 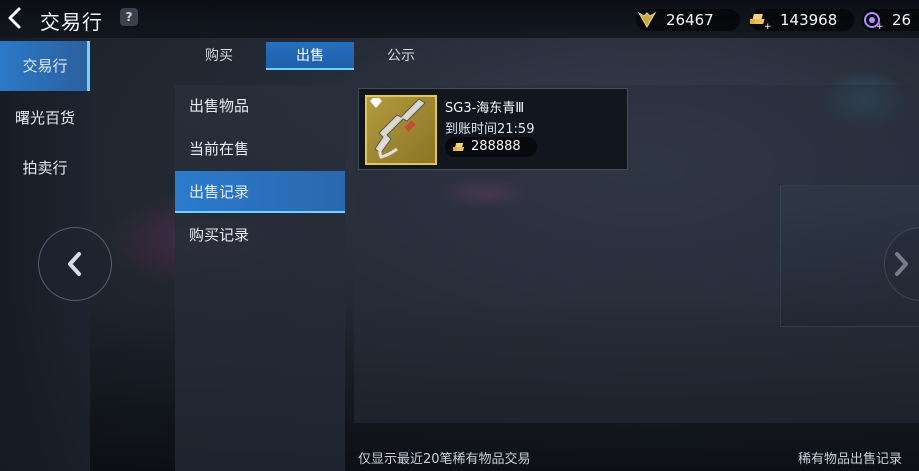 I want to click on currency-gold-value: 143968, so click(x=809, y=20).